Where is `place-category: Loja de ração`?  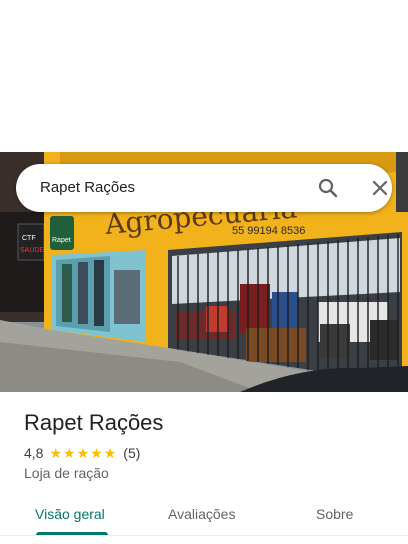 place-category: Loja de ração is located at coordinates (66, 473).